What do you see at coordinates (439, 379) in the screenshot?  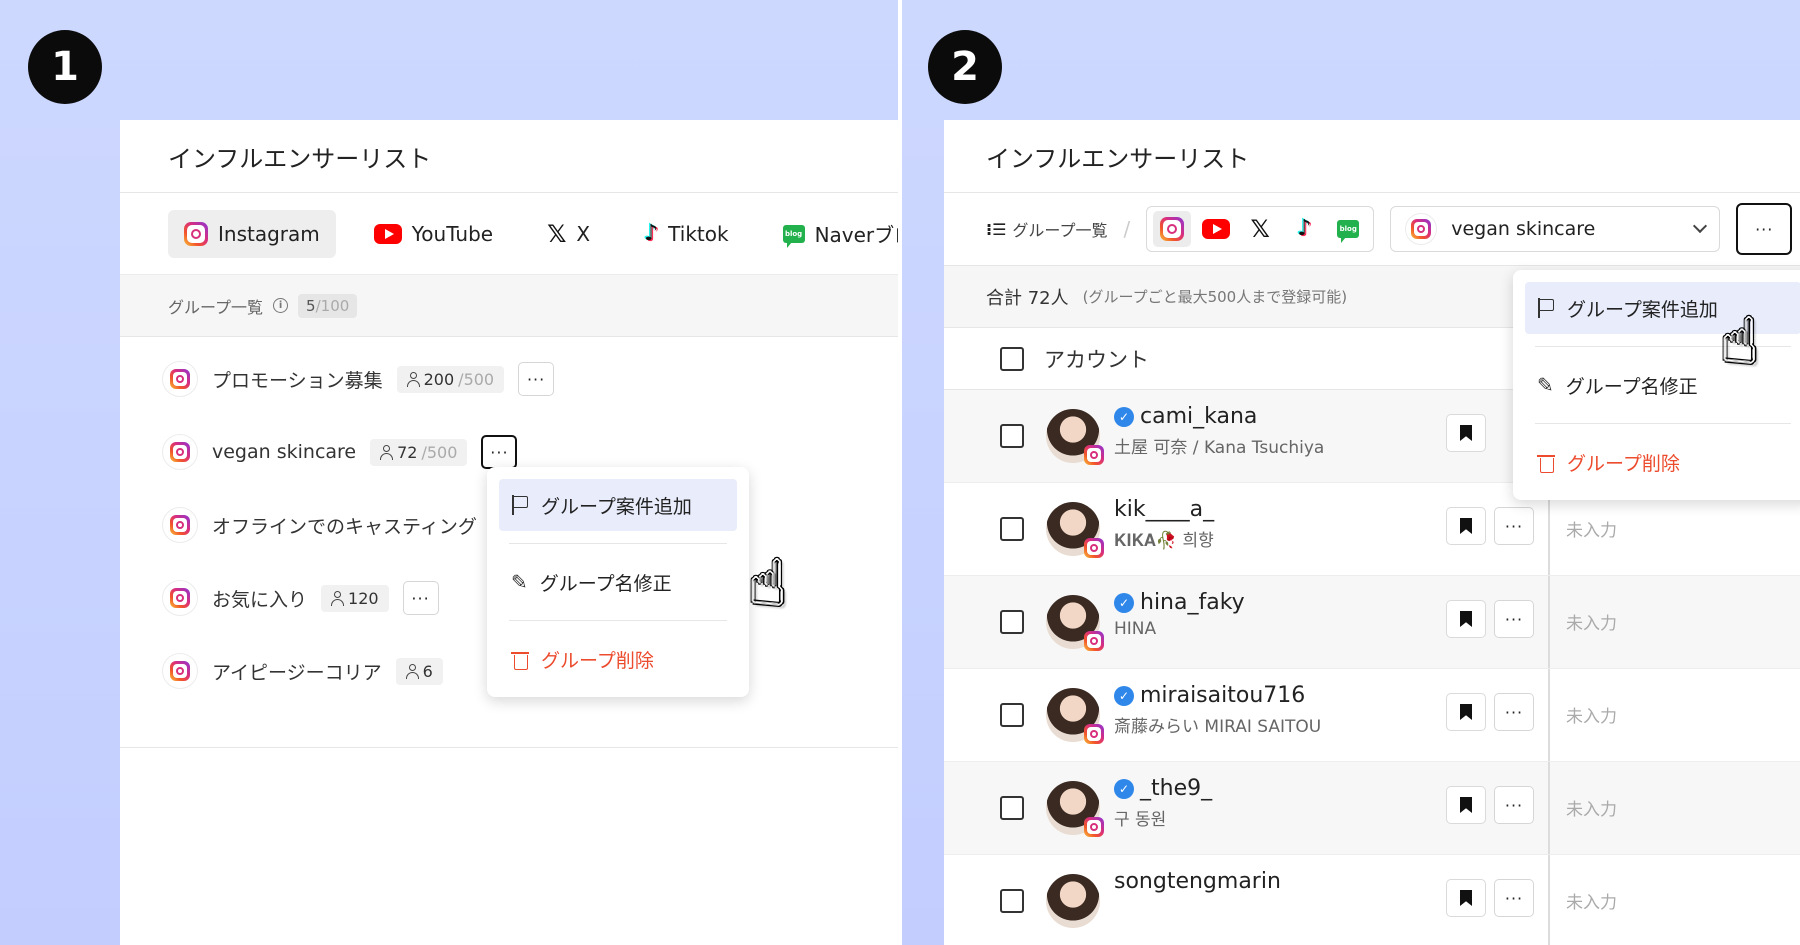 I see `member-count: 200` at bounding box center [439, 379].